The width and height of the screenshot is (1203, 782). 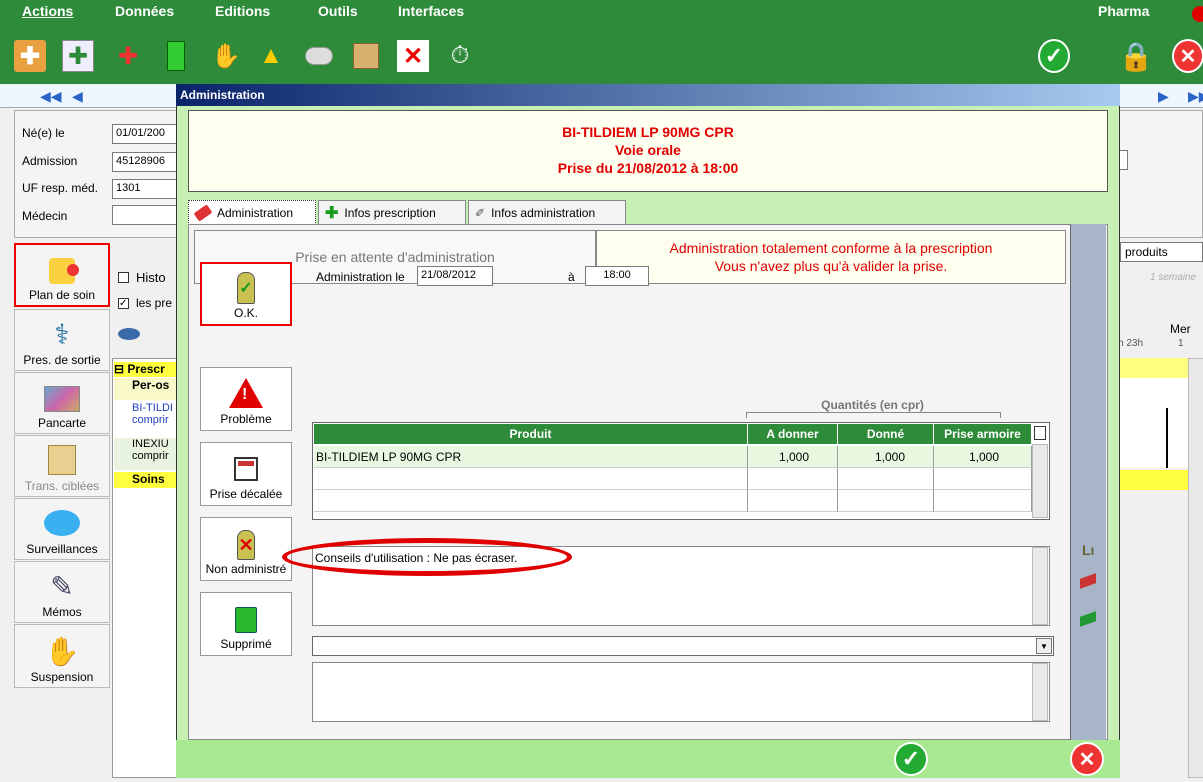 What do you see at coordinates (648, 132) in the screenshot?
I see `drug-name: BI-TILDIEM LP 90MG CPR` at bounding box center [648, 132].